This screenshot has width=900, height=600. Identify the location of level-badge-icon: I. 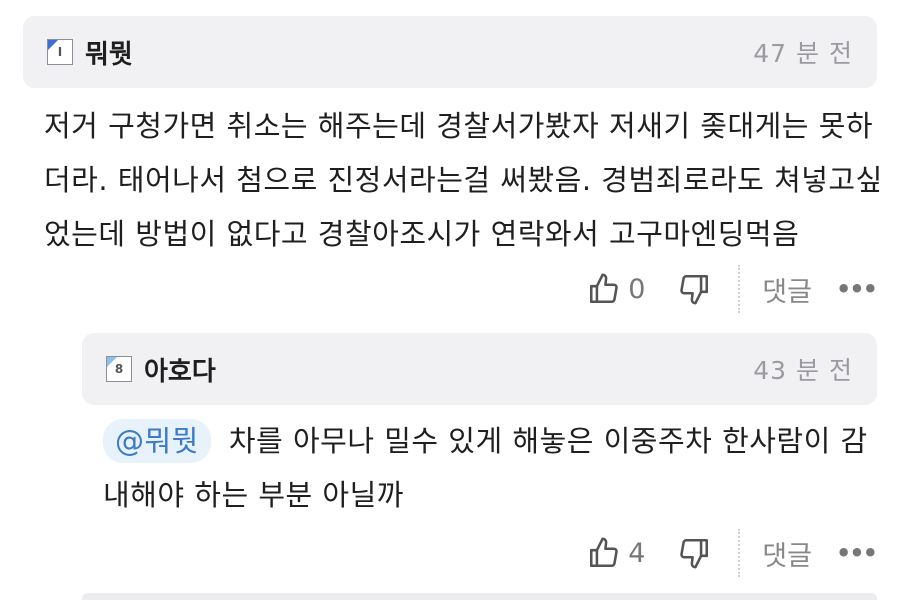
(60, 52).